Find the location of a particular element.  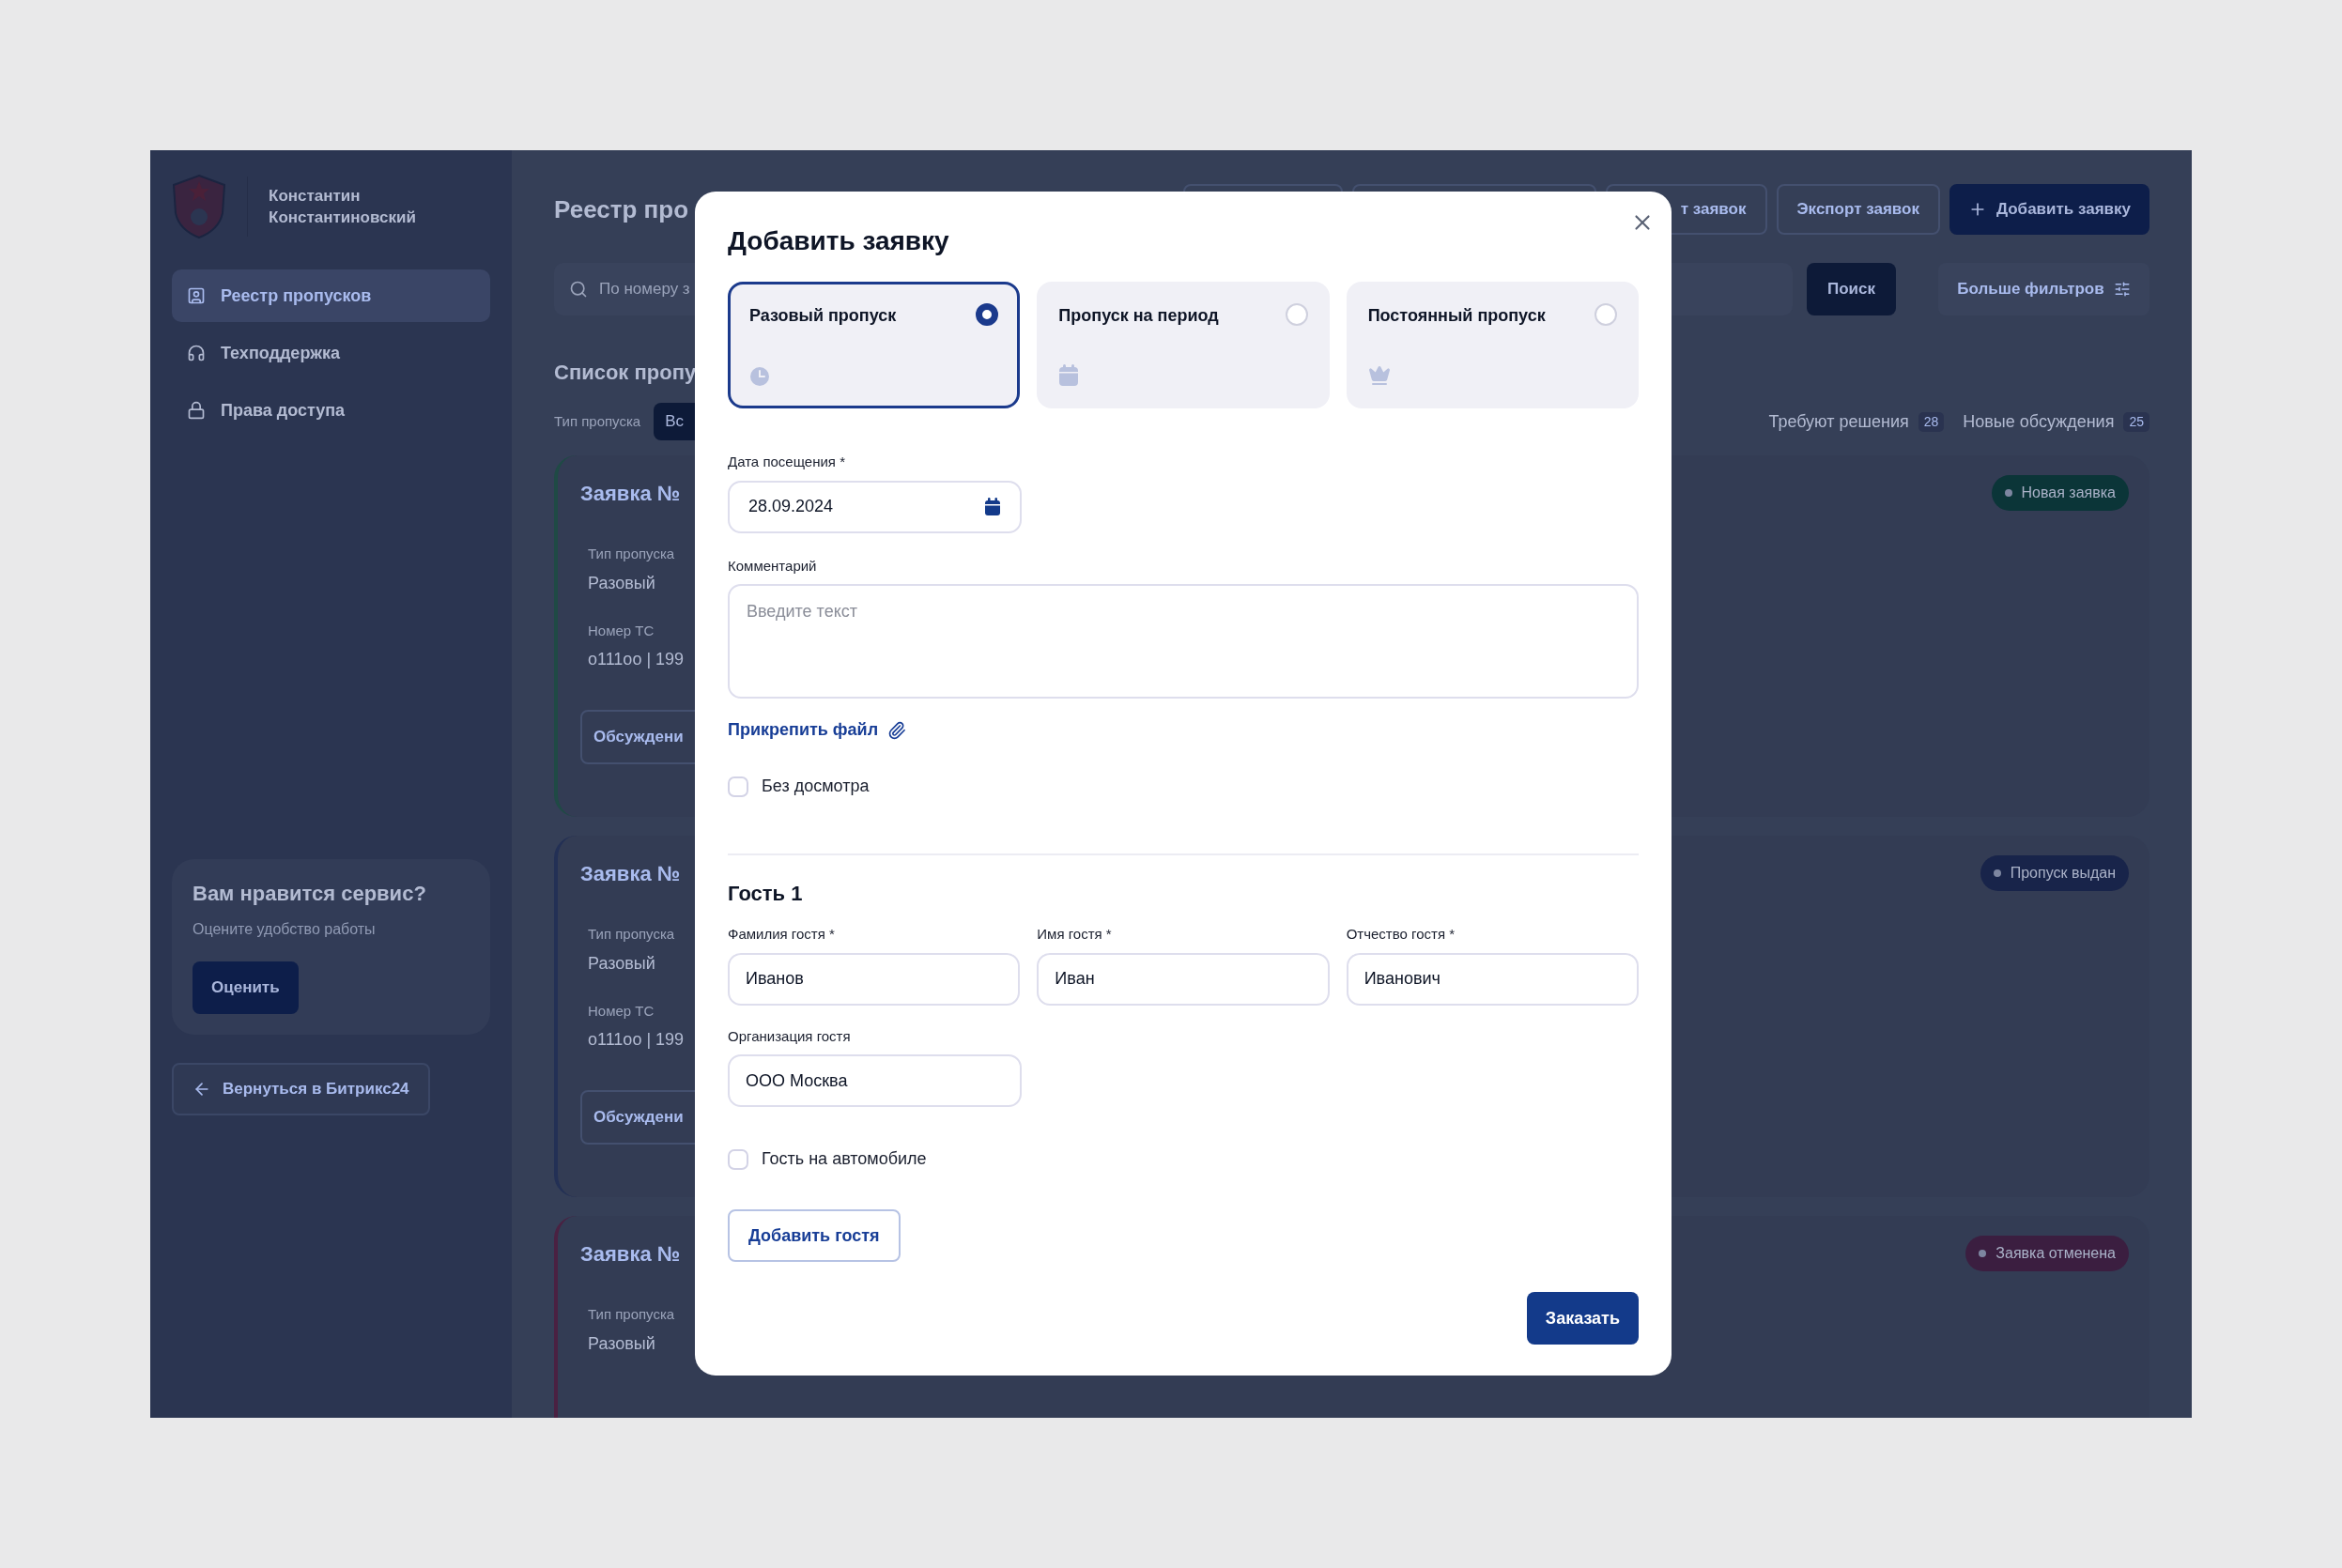

toolbar-button: Добавить заявку is located at coordinates (2049, 210).